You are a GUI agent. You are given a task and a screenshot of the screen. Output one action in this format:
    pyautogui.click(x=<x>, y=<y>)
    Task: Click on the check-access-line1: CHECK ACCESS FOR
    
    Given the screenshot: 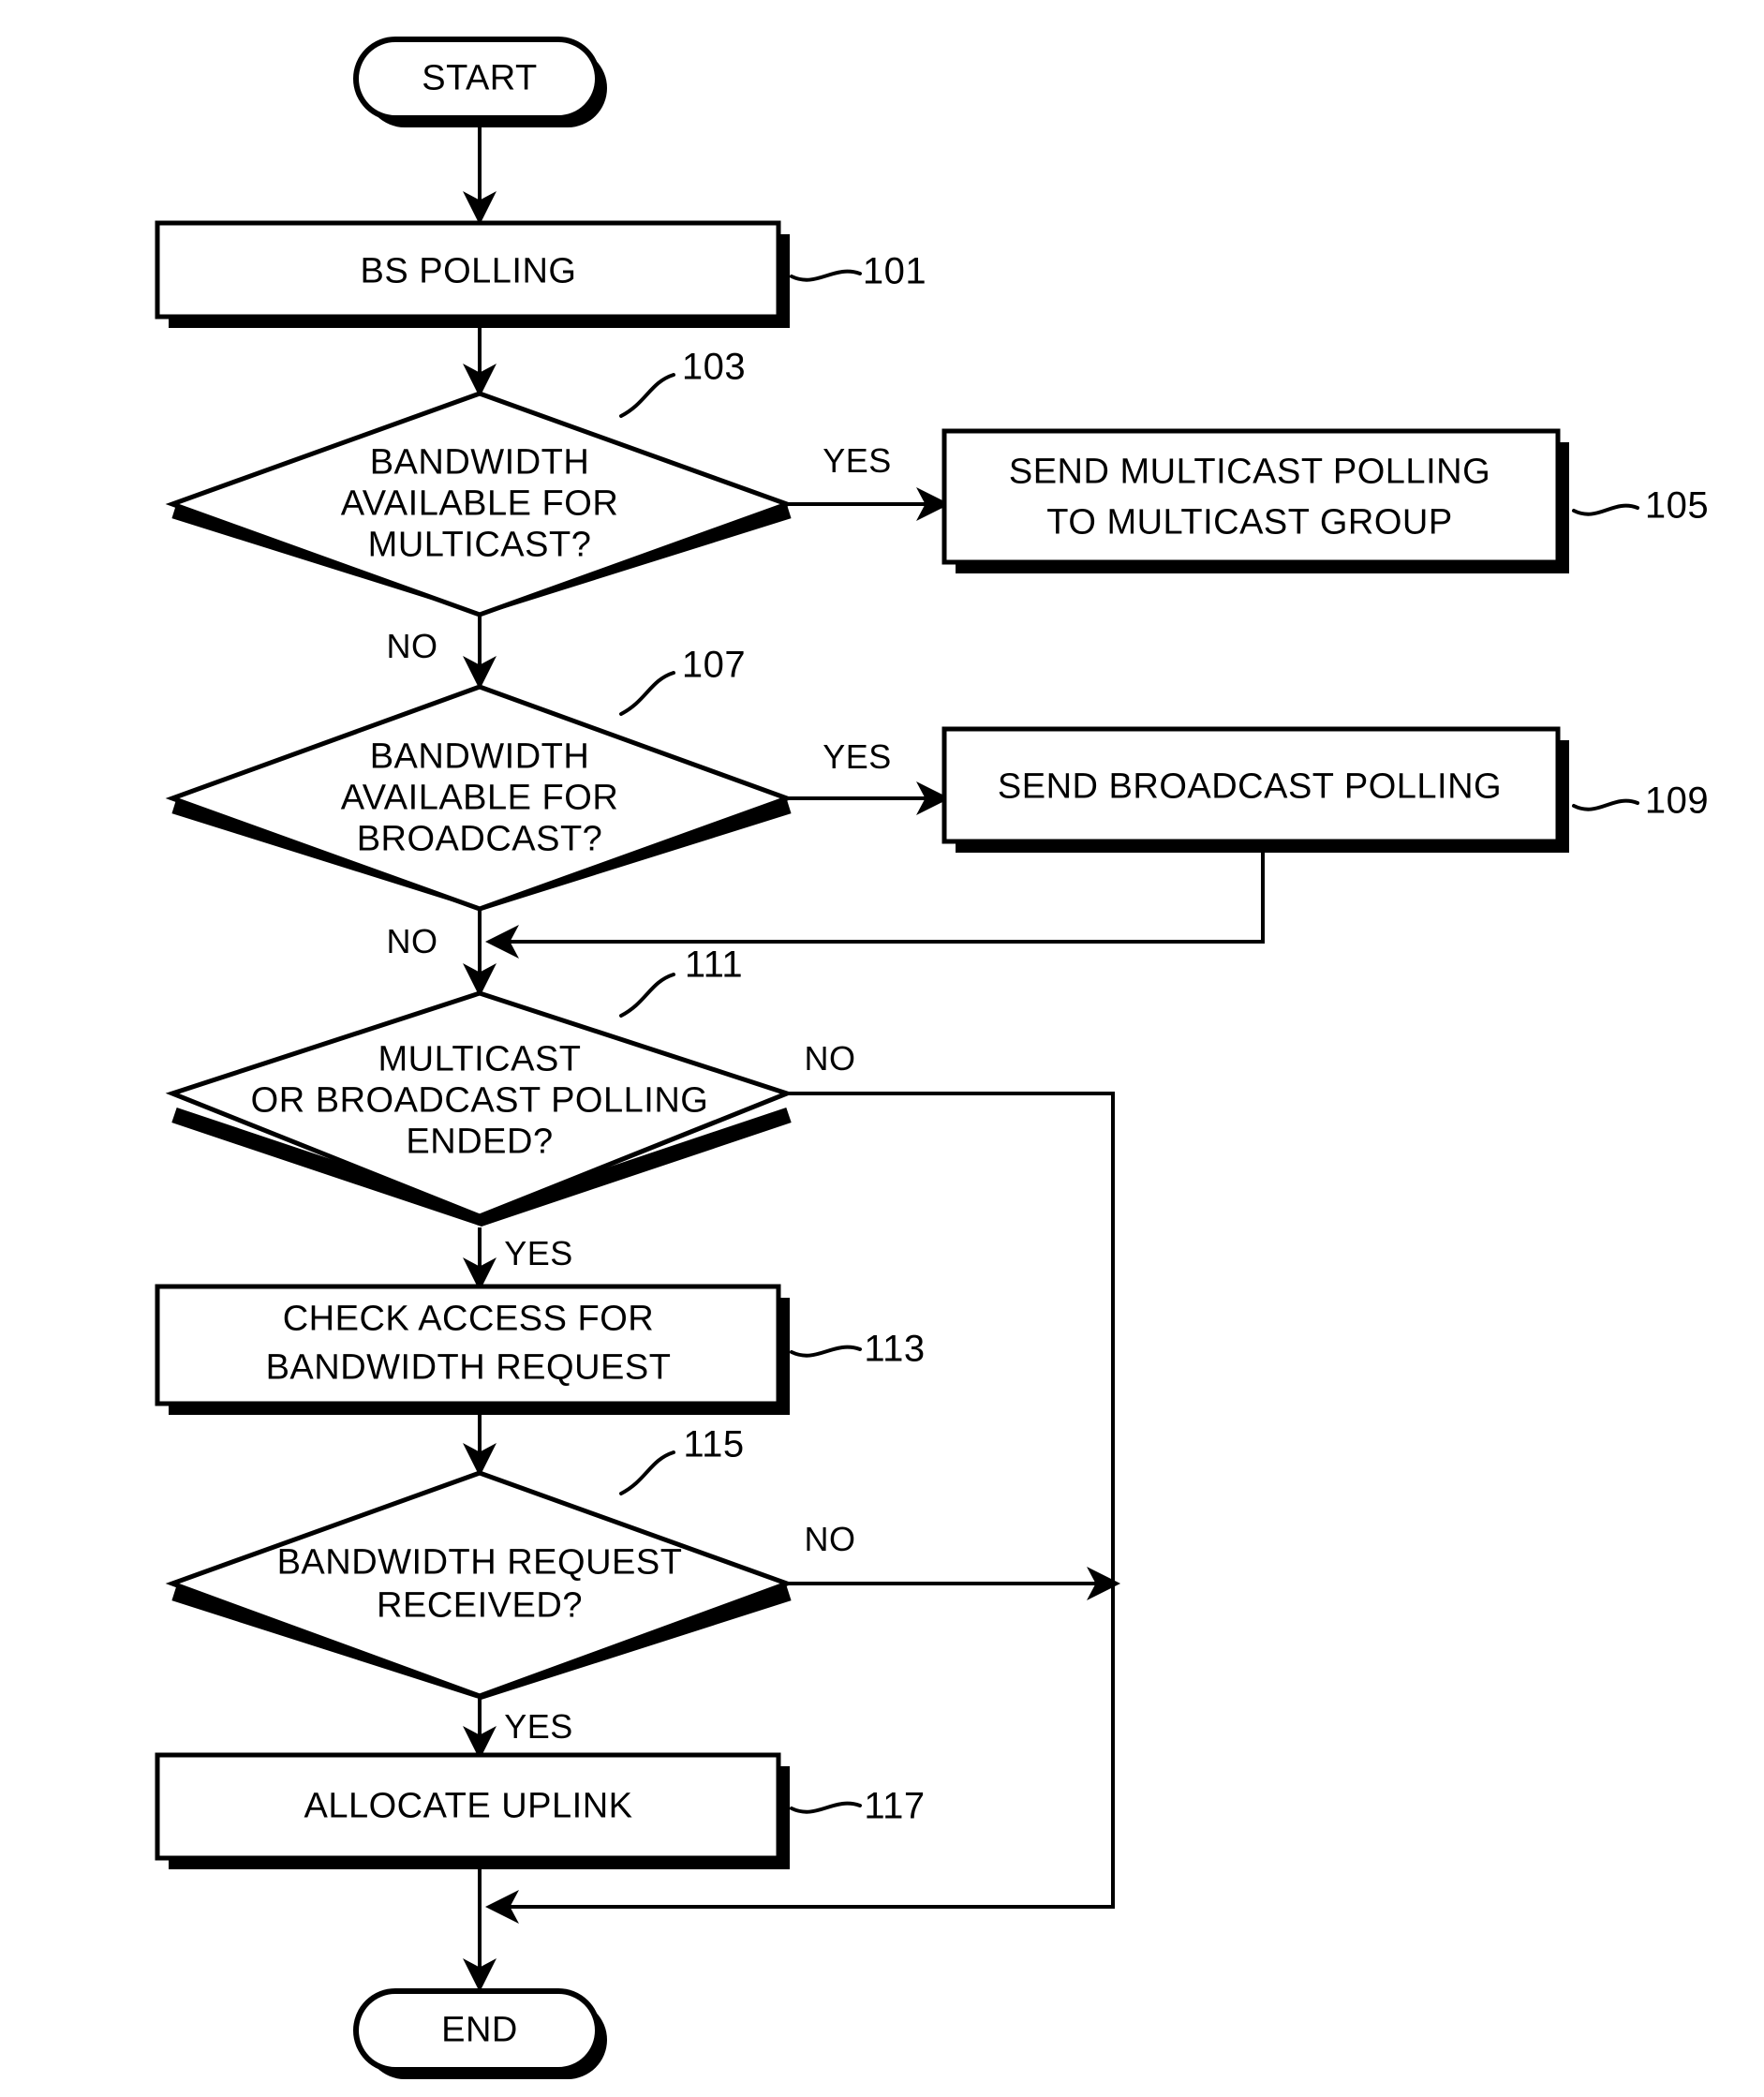 What is the action you would take?
    pyautogui.click(x=468, y=1319)
    